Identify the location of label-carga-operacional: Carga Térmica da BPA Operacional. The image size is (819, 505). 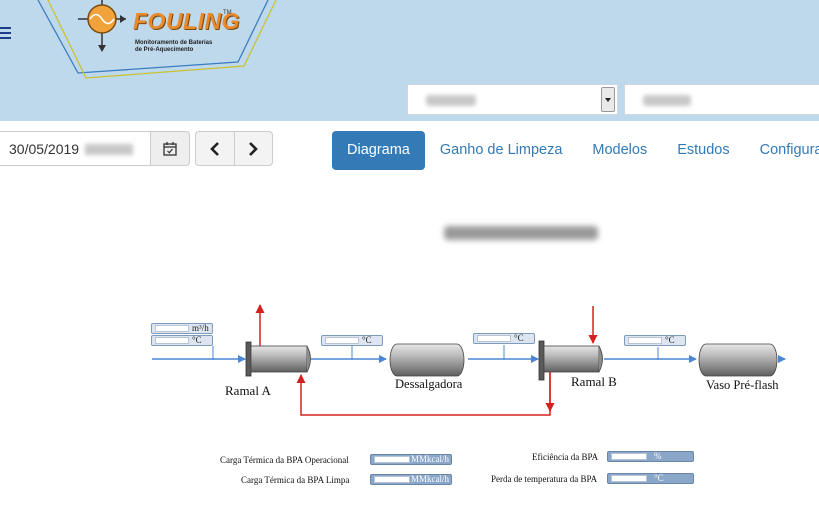
(284, 460).